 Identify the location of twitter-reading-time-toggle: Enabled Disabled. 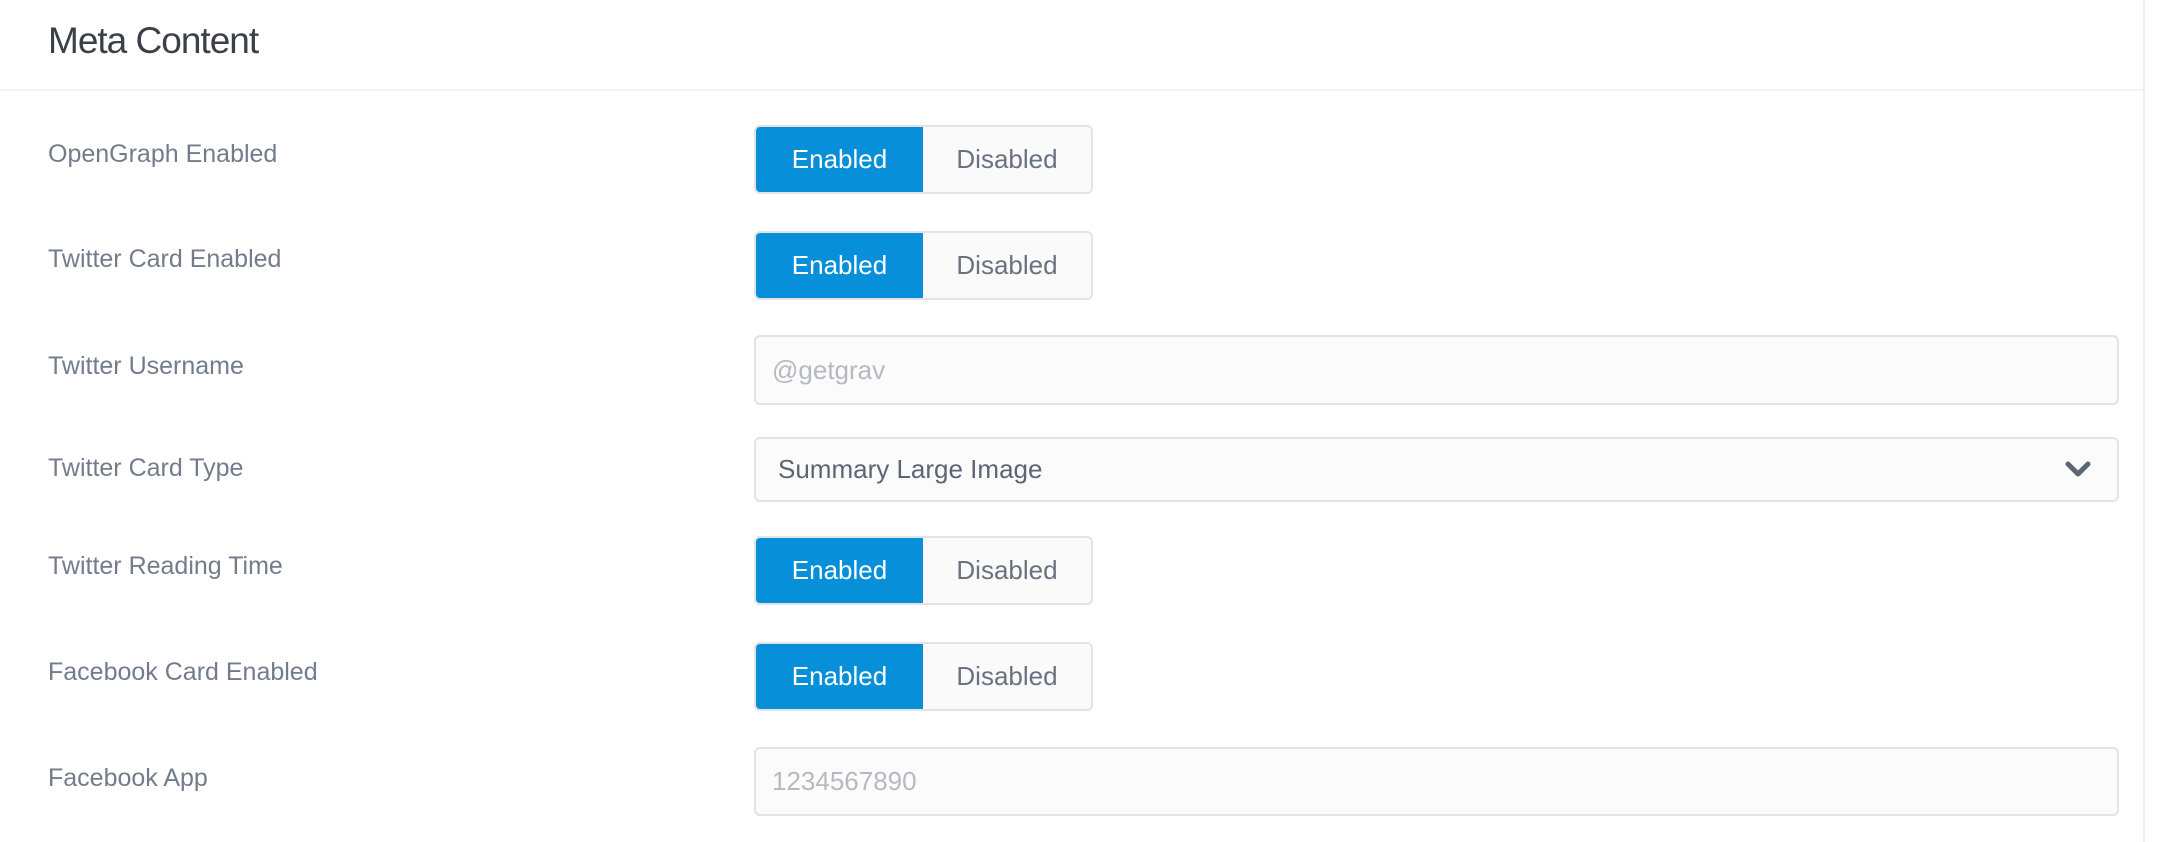
(923, 570).